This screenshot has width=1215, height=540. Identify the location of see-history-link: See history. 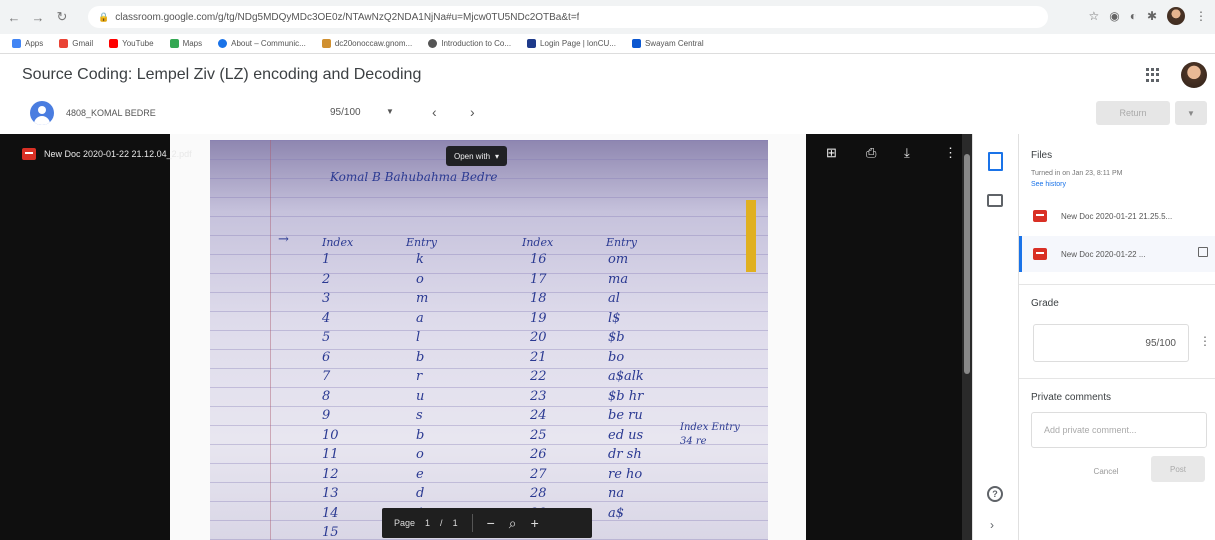
(1048, 184).